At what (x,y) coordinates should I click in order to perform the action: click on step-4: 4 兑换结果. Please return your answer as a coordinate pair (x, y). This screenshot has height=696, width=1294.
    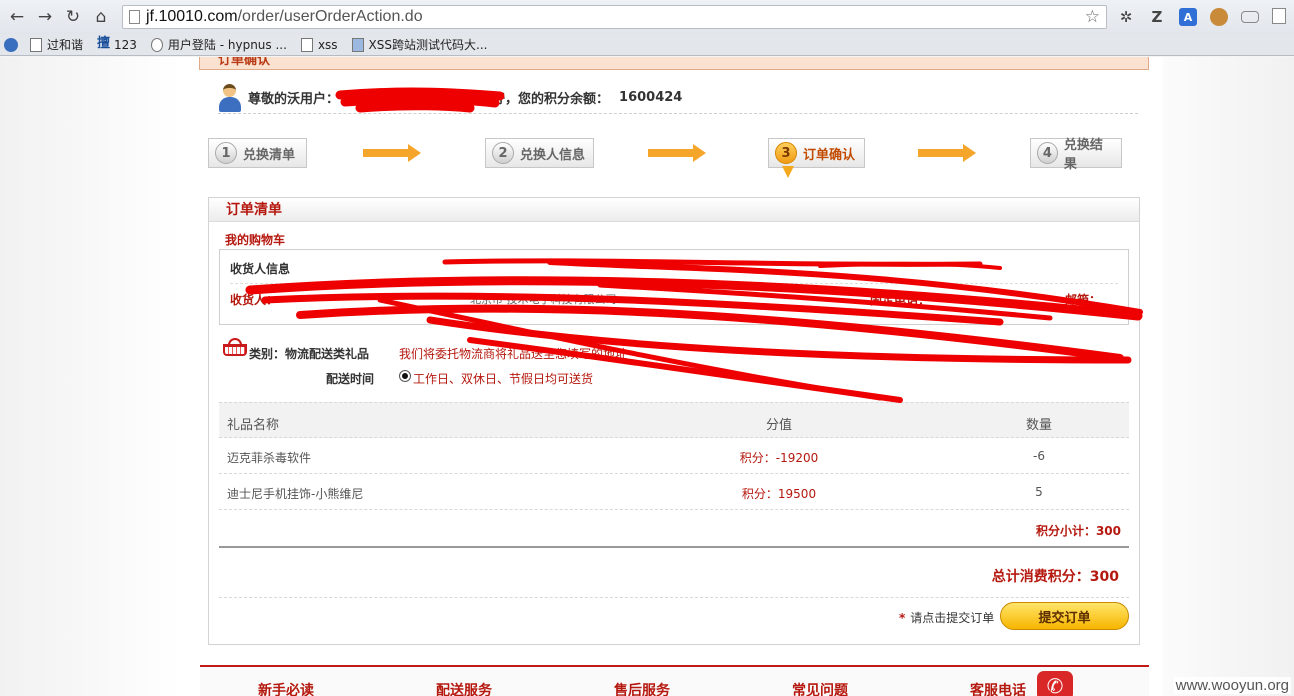
    Looking at the image, I should click on (1076, 155).